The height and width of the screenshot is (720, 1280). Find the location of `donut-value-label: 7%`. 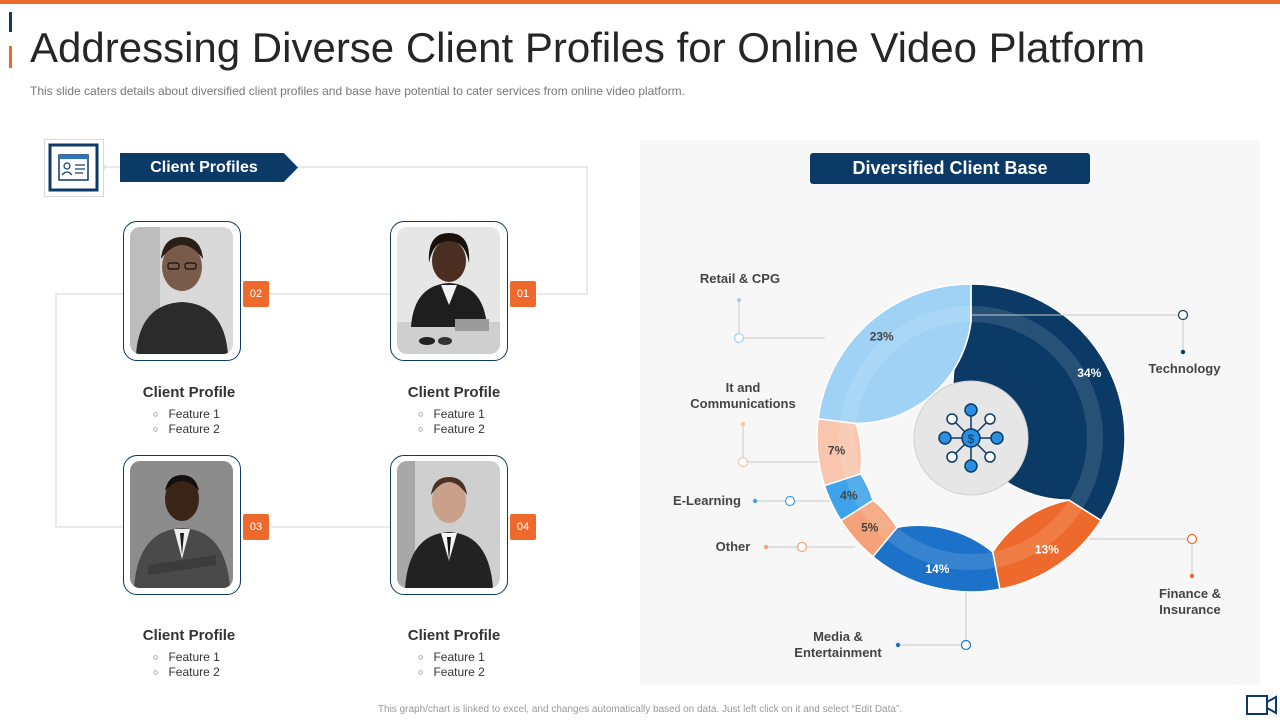

donut-value-label: 7% is located at coordinates (837, 451).